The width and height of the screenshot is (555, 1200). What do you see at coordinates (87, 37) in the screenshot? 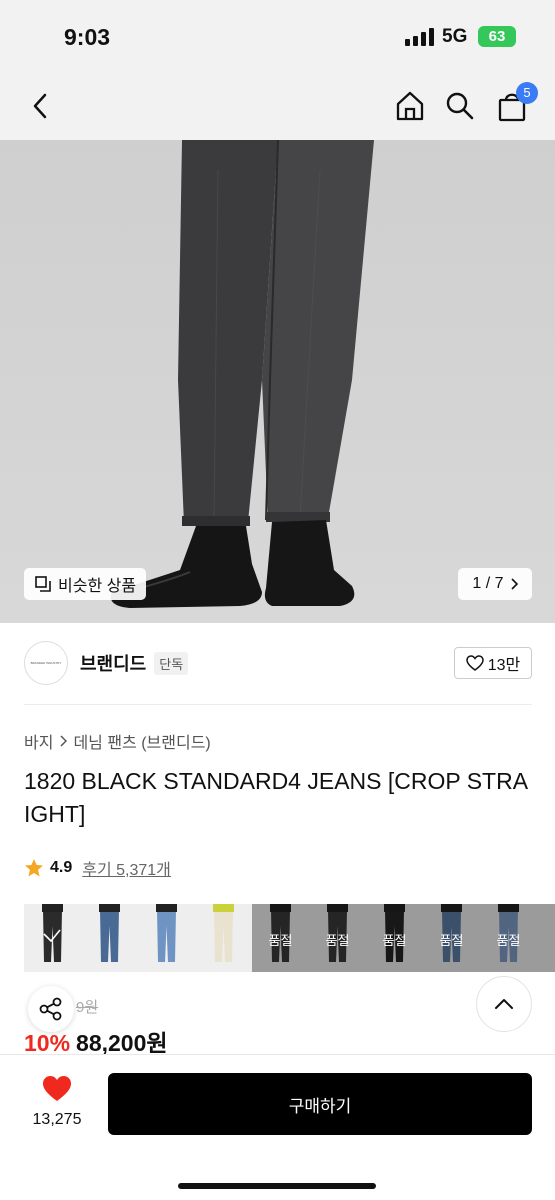
I see `status-time: 9:03` at bounding box center [87, 37].